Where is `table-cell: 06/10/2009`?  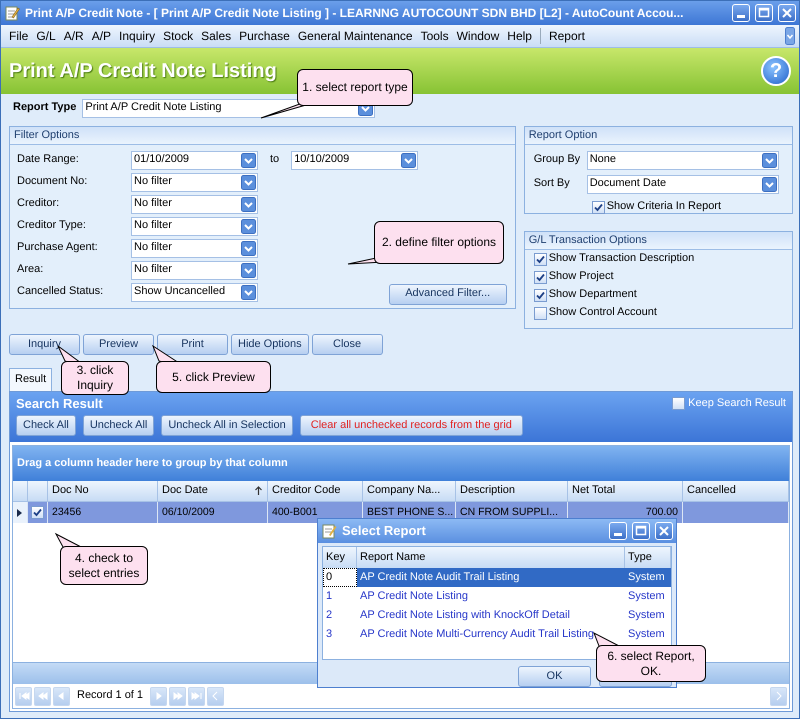 table-cell: 06/10/2009 is located at coordinates (213, 512).